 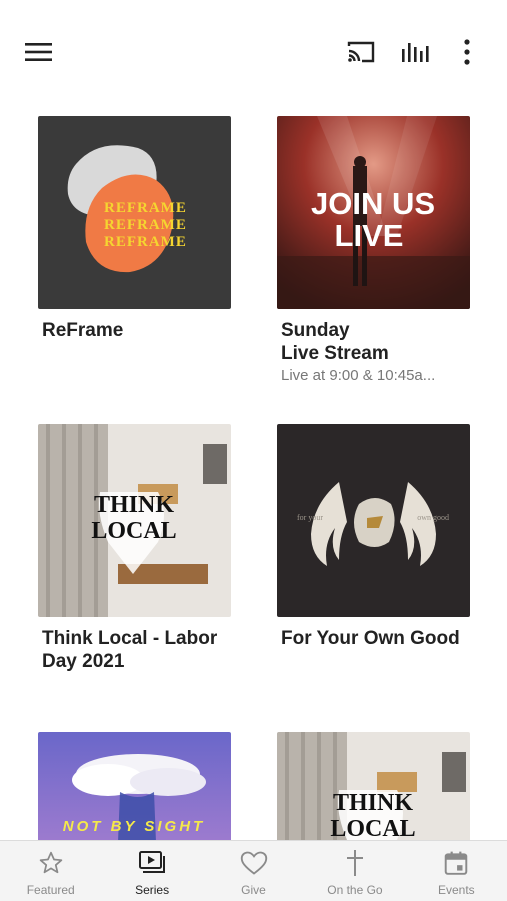 I want to click on tab-series: Series, so click(x=151, y=871).